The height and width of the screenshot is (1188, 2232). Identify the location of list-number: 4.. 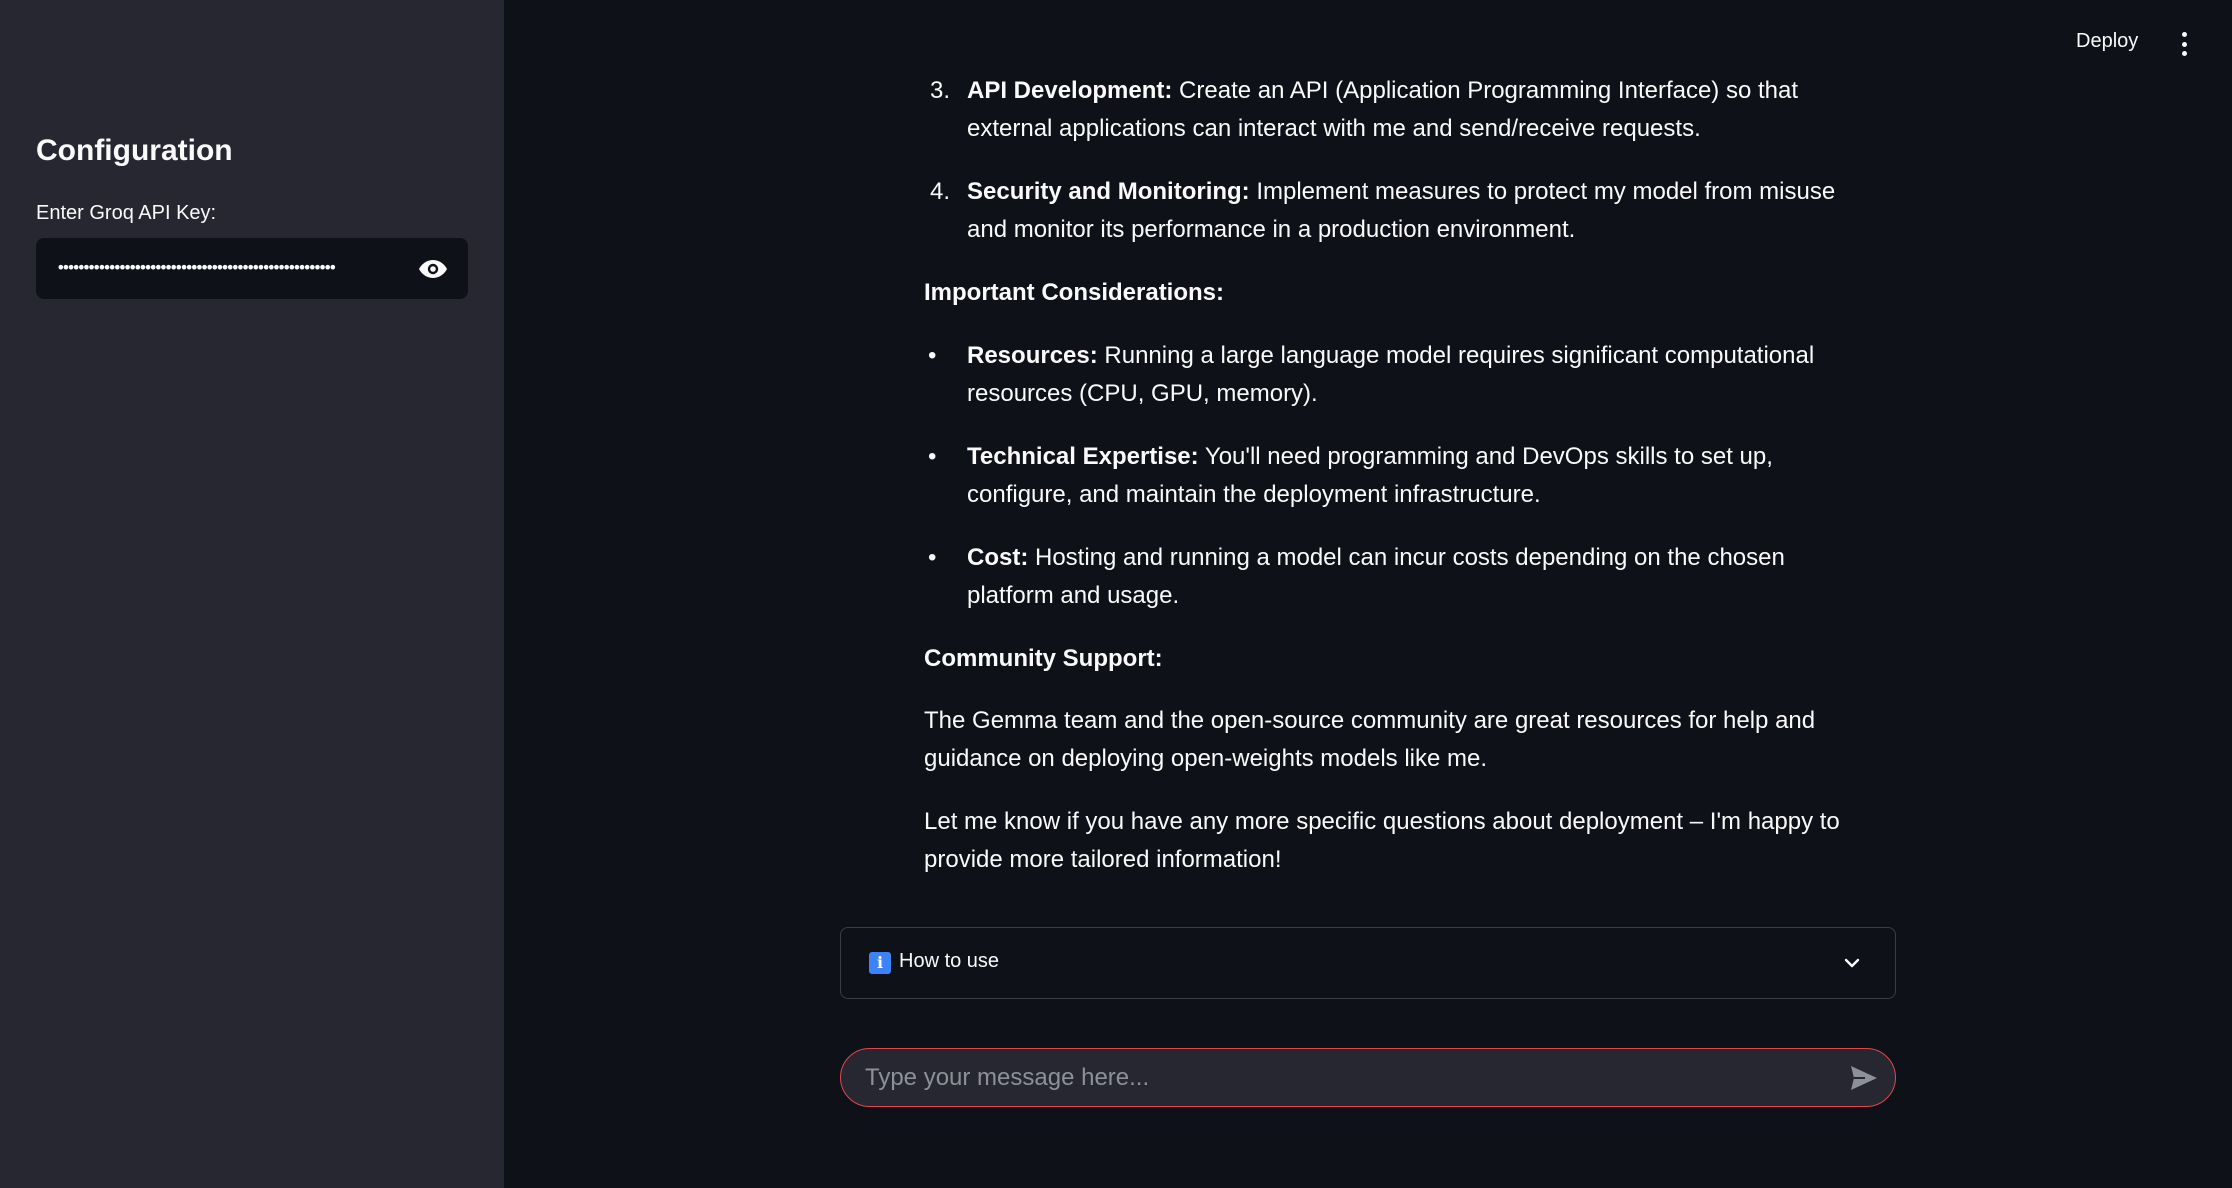
(940, 191).